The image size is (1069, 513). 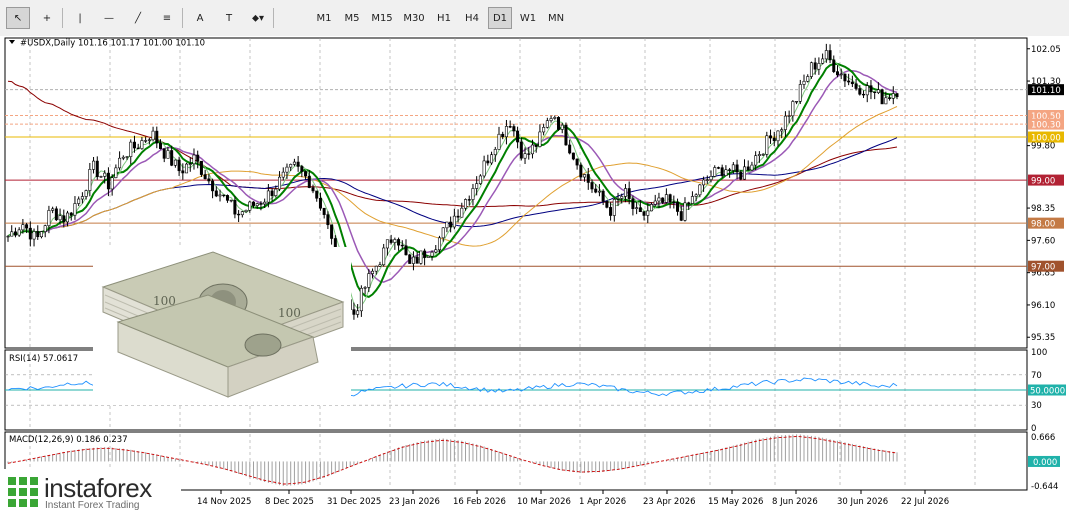 I want to click on timeframe-h1-button: H1, so click(x=444, y=18).